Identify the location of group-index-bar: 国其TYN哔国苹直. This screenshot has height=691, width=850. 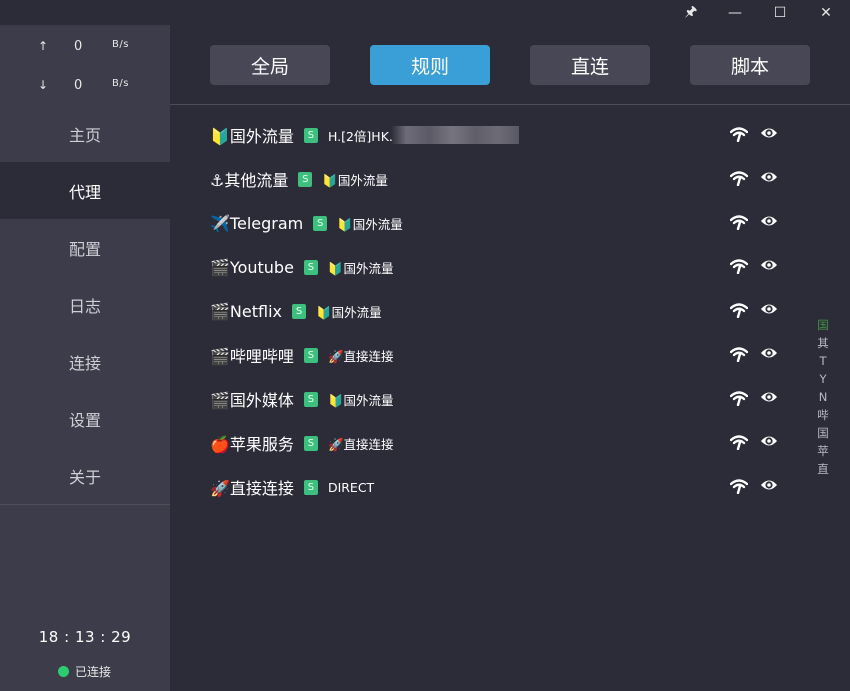
(823, 397).